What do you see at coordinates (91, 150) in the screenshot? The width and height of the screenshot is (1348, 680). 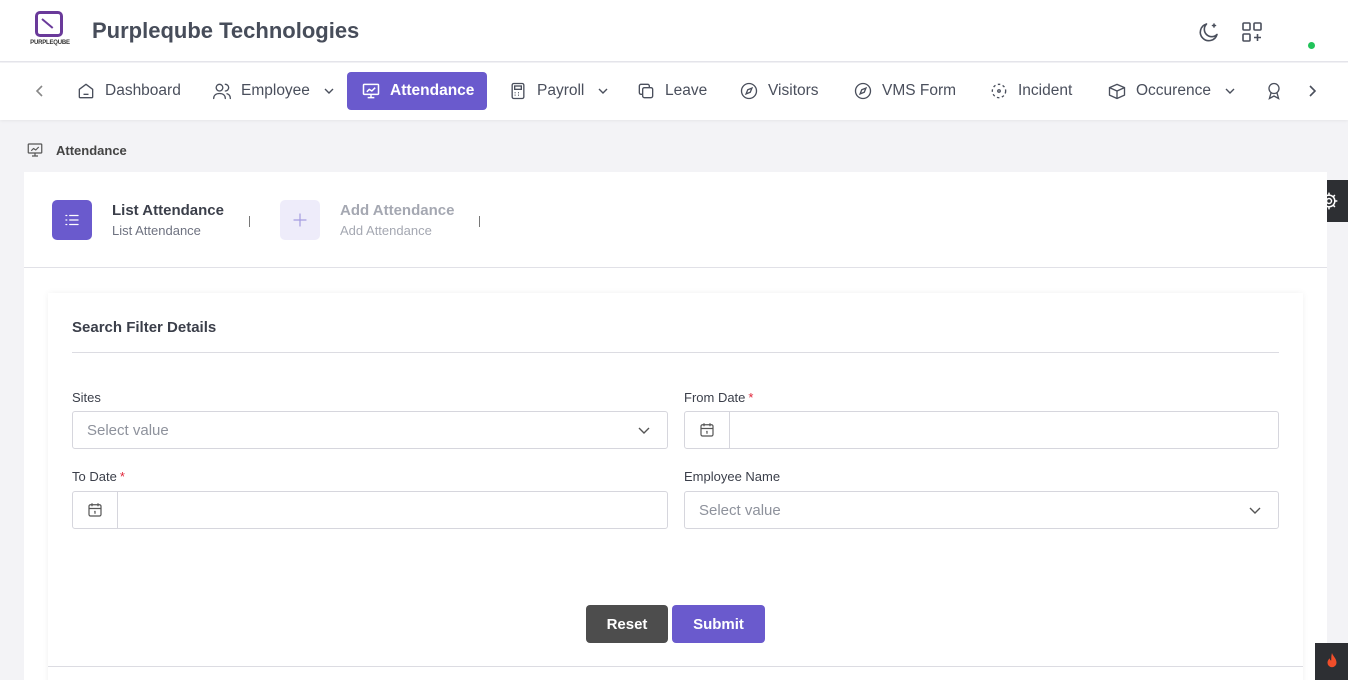 I see `breadcrumb-label: Attendance` at bounding box center [91, 150].